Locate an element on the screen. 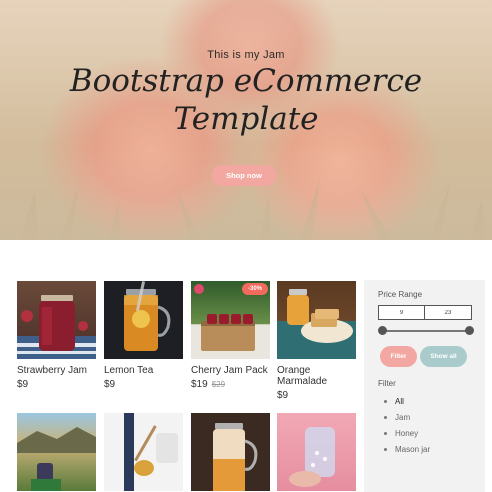  shop-now-button: Shop now is located at coordinates (244, 175).